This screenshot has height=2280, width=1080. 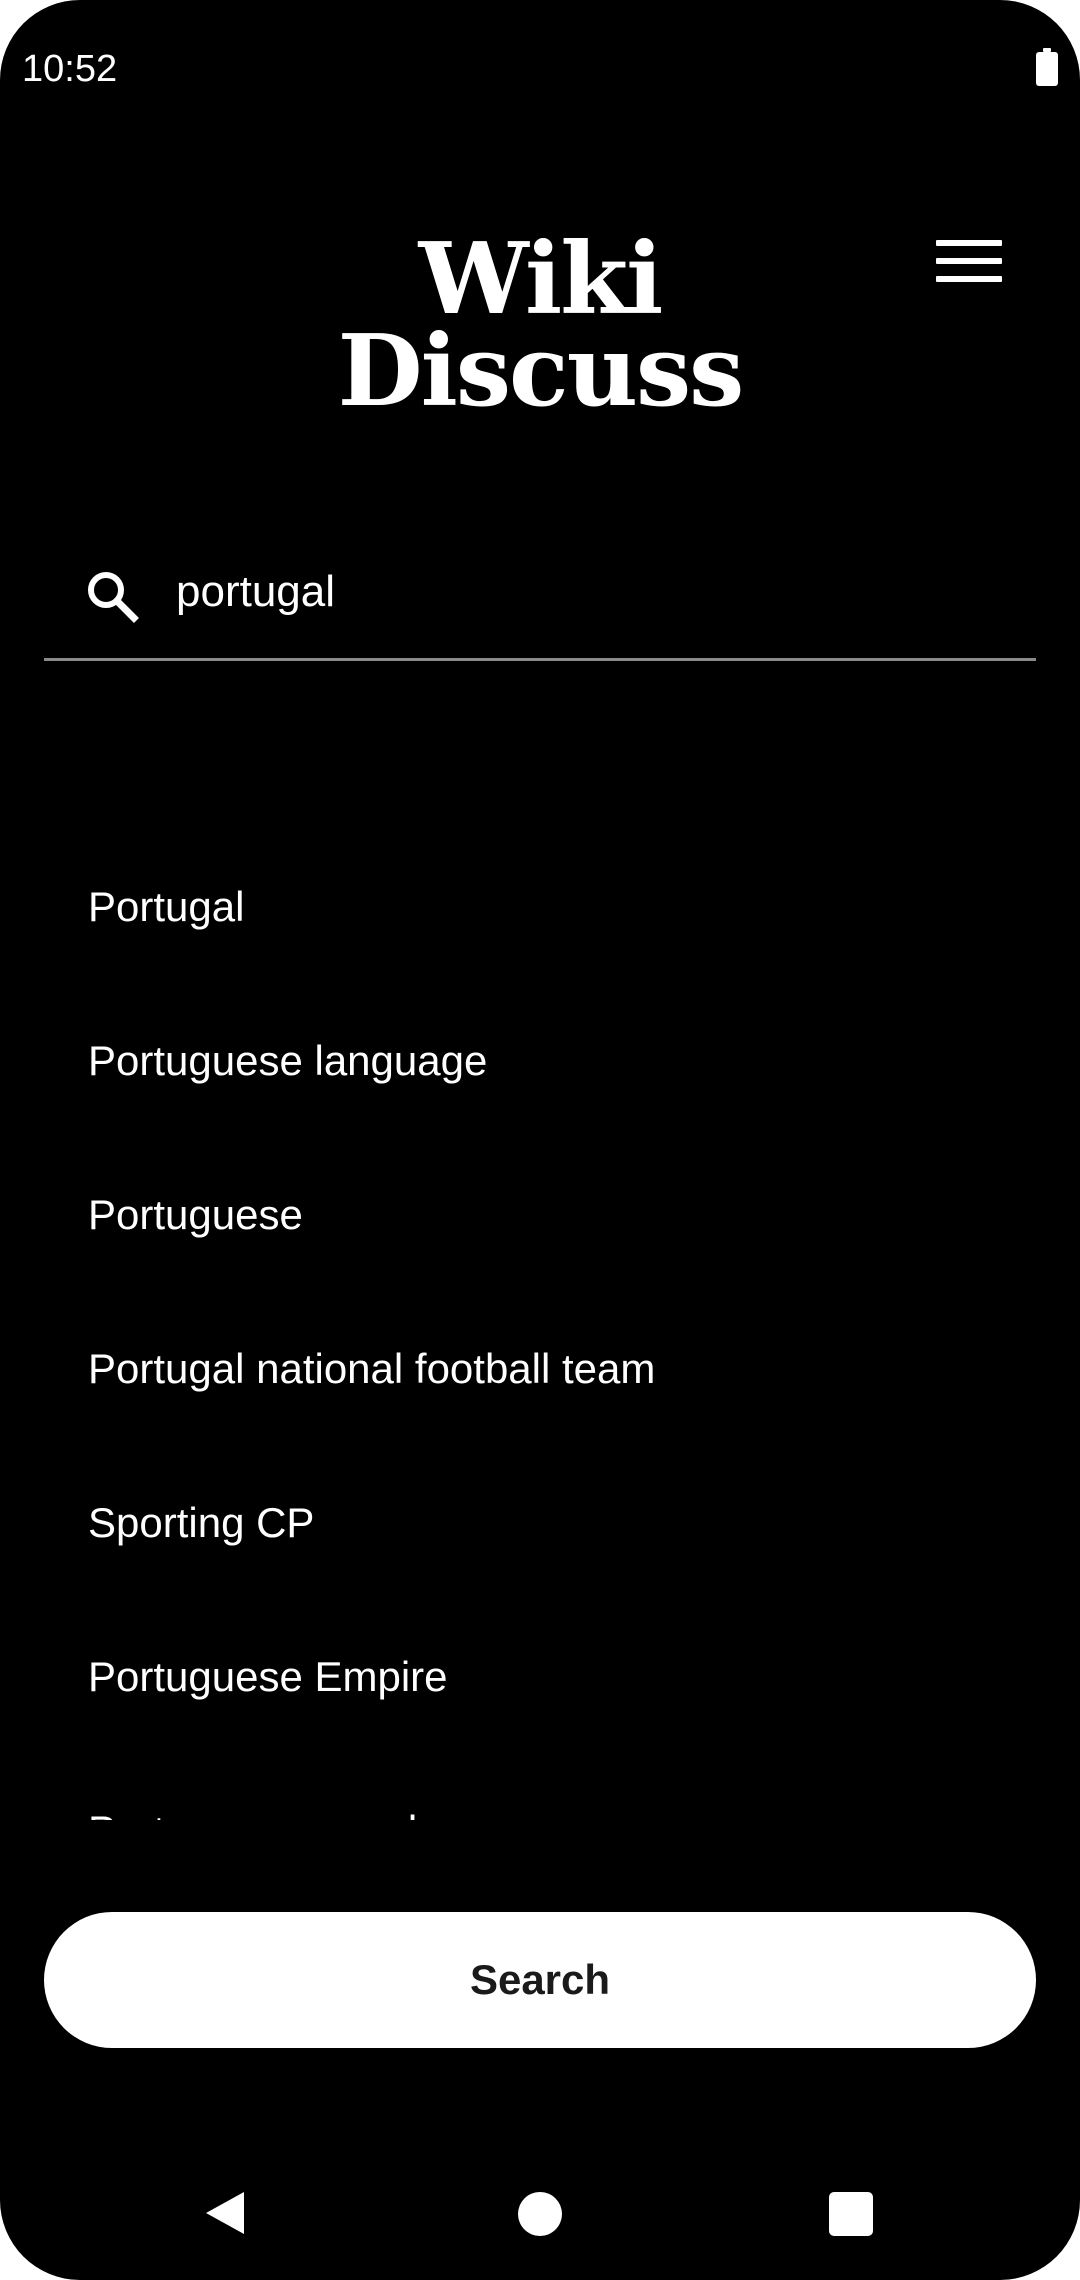 I want to click on home-circle-icon, so click(x=540, y=2214).